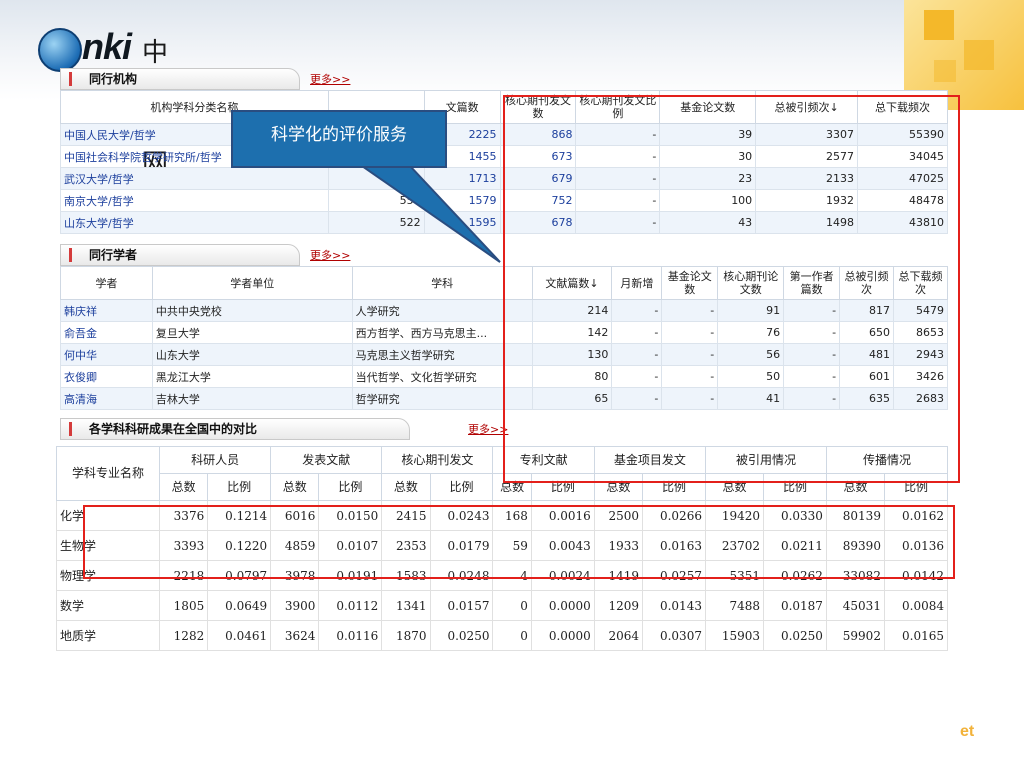  What do you see at coordinates (376, 178) in the screenshot?
I see `table-cell` at bounding box center [376, 178].